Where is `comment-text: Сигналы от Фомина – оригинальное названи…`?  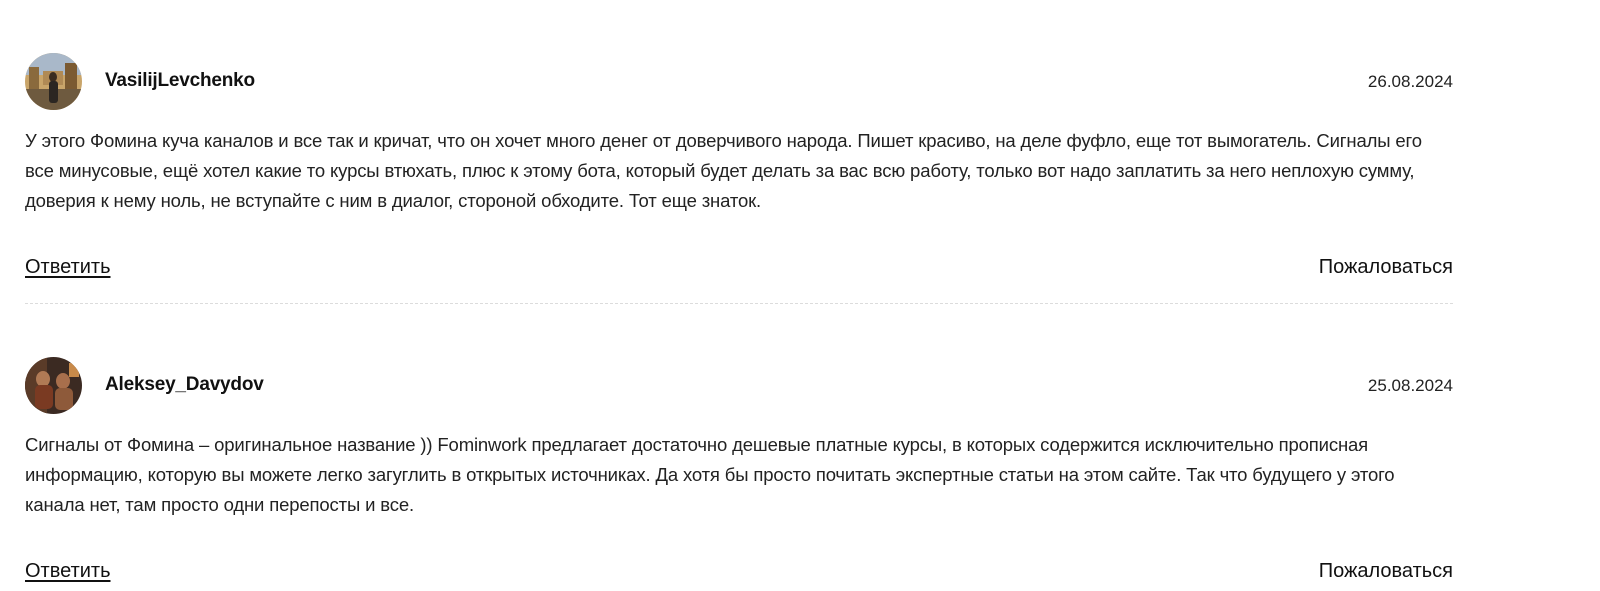 comment-text: Сигналы от Фомина – оригинальное названи… is located at coordinates (710, 474).